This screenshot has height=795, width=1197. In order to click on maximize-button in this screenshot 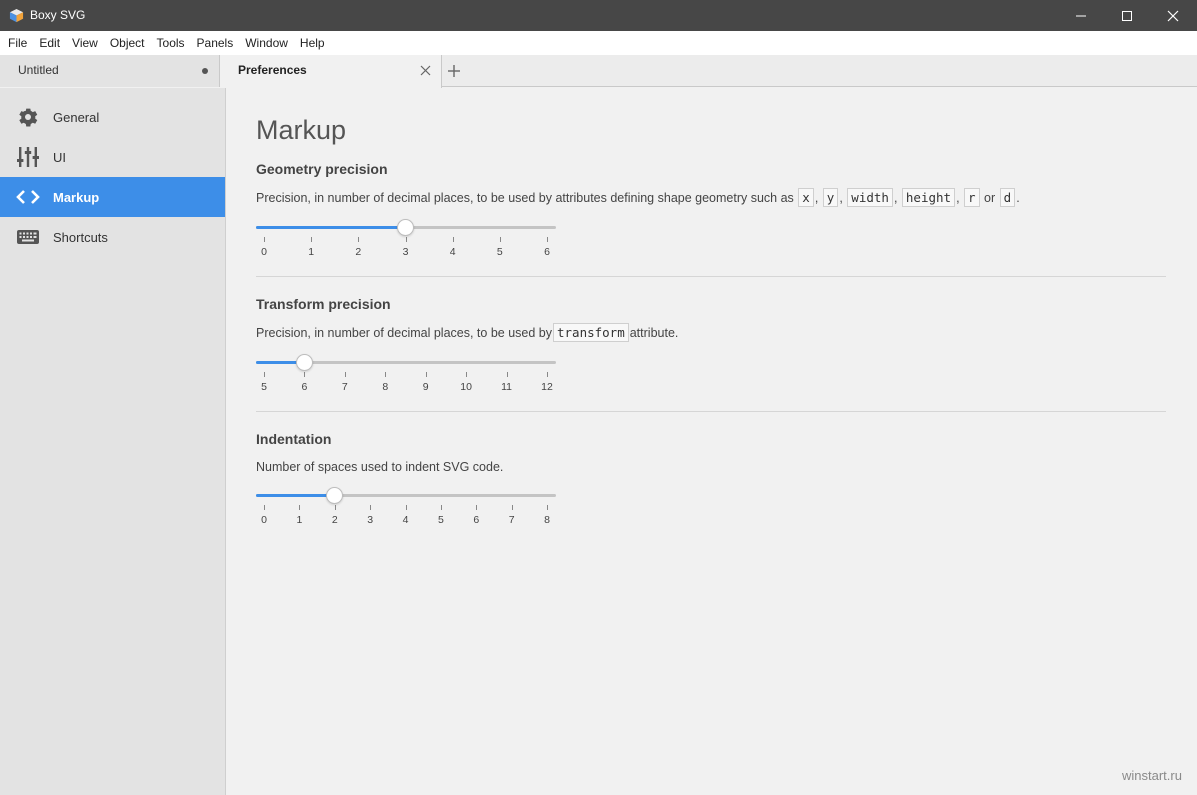, I will do `click(1127, 15)`.